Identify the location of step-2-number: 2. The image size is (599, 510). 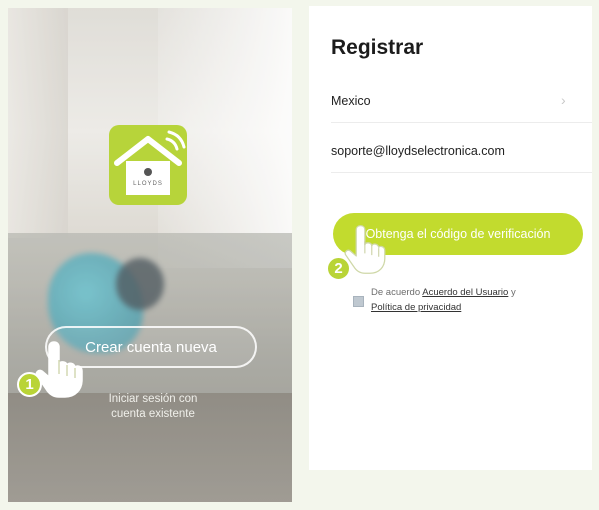
(338, 268).